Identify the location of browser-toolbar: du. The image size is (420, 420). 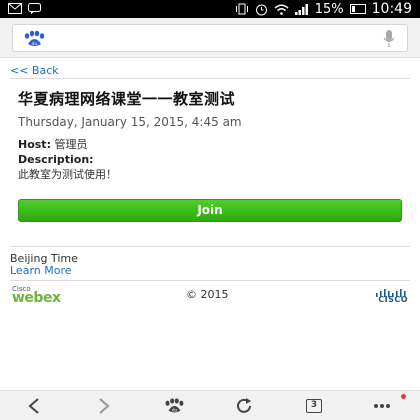
(210, 38).